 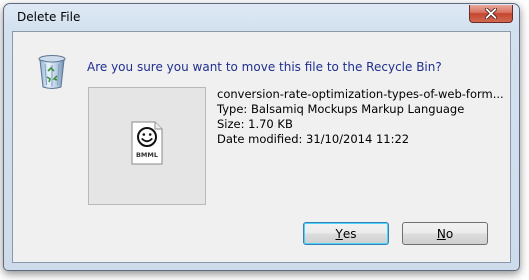 I want to click on file-size: Size: 1.70 KB, so click(x=255, y=124).